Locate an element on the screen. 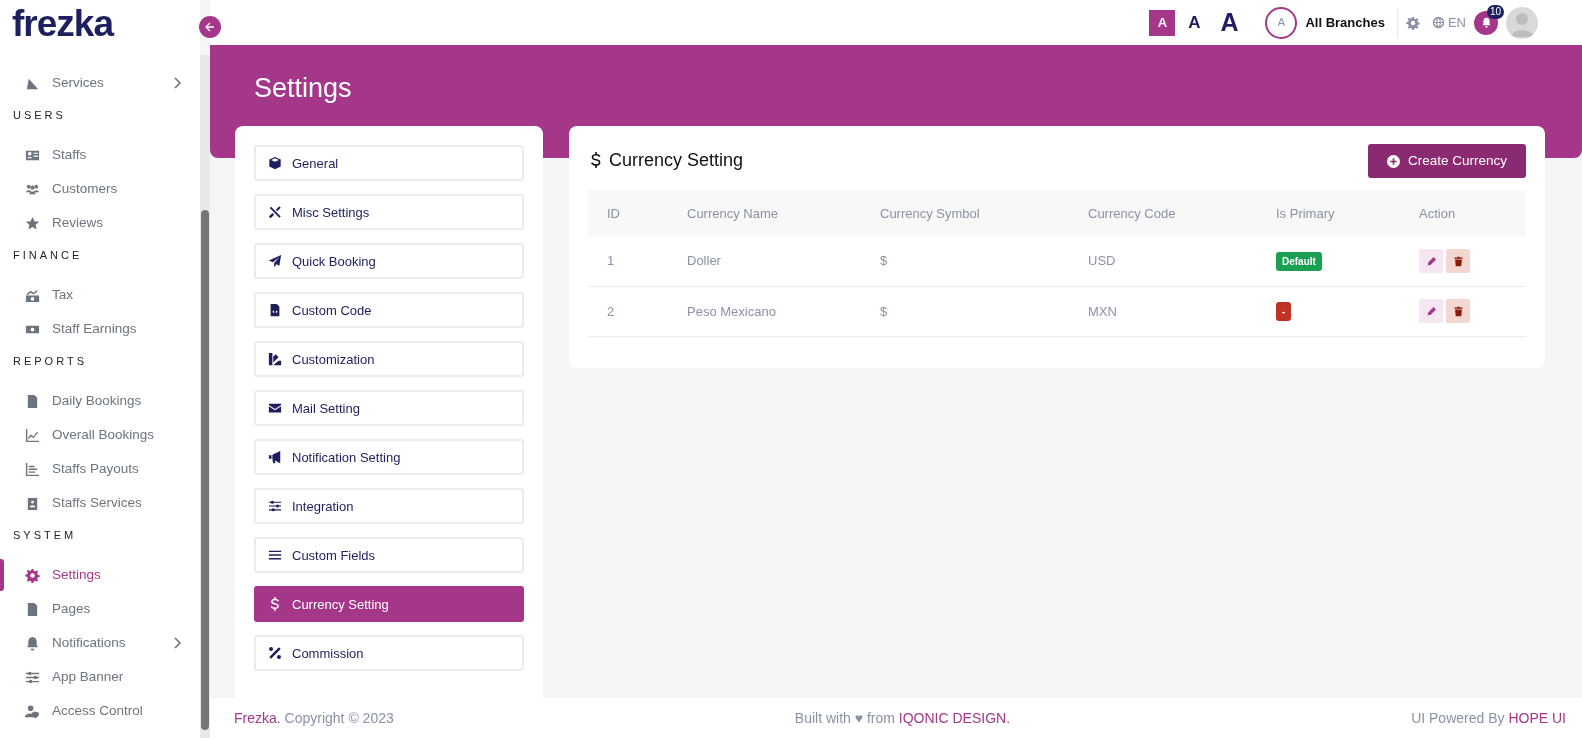 Image resolution: width=1582 pixels, height=738 pixels. star-icon is located at coordinates (32, 223).